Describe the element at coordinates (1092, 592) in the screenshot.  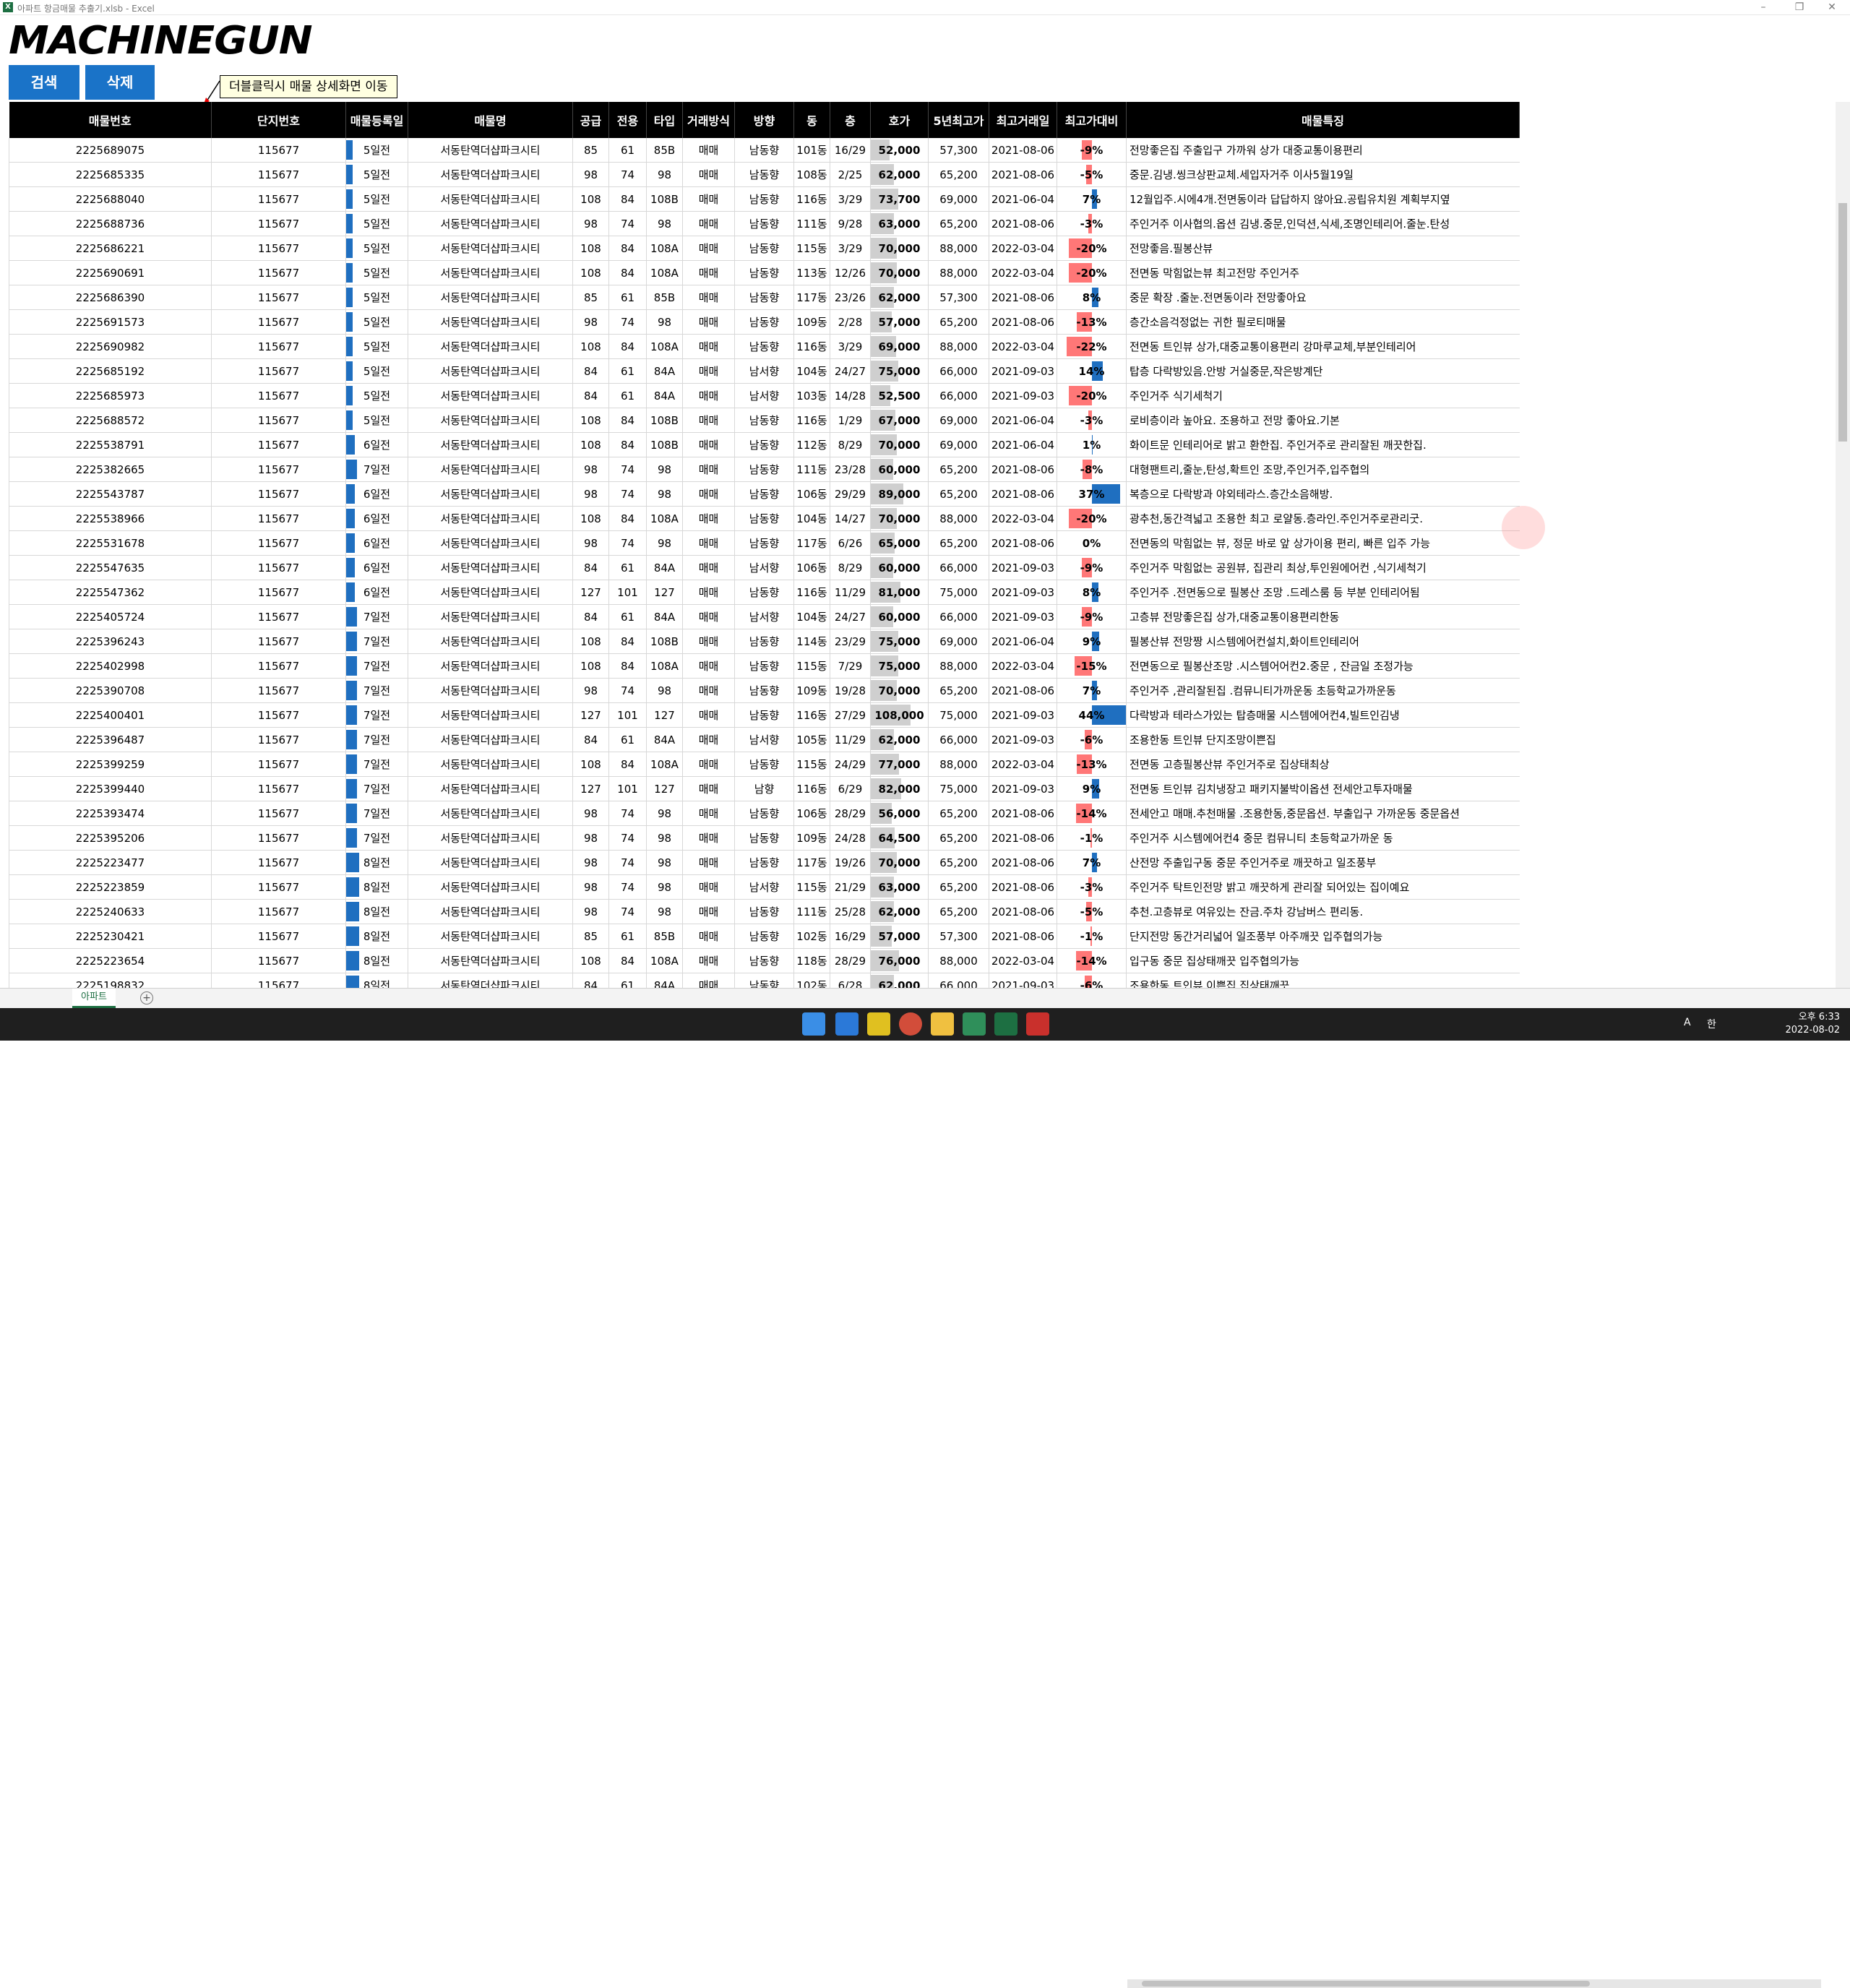
I see `table-cell: 8%` at that location.